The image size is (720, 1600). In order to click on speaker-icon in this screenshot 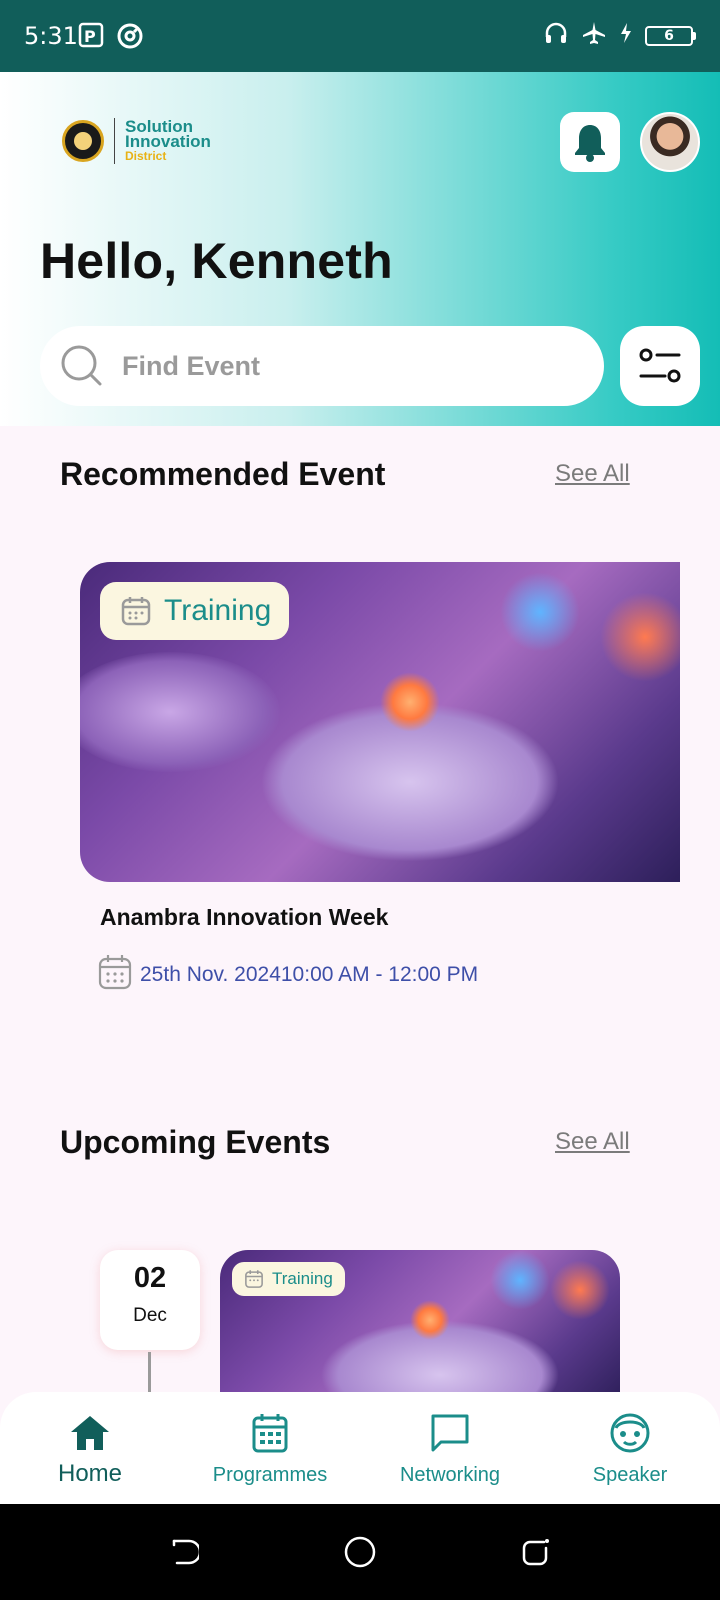, I will do `click(630, 1433)`.